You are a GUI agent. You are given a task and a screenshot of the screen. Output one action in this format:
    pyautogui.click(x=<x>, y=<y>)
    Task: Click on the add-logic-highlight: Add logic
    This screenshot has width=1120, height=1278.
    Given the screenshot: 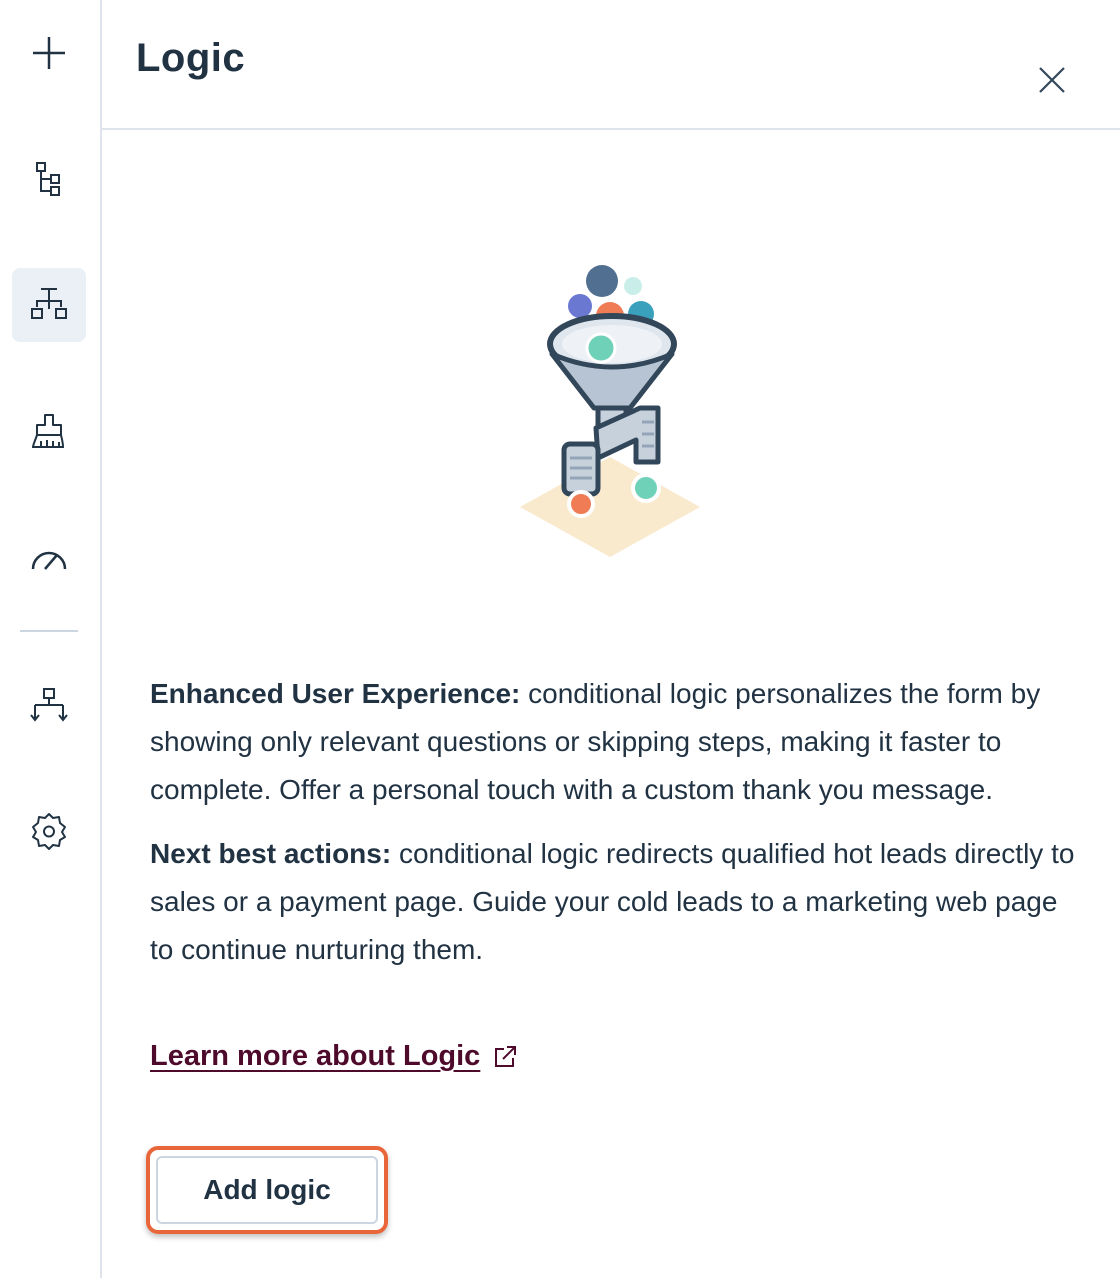 What is the action you would take?
    pyautogui.click(x=267, y=1190)
    